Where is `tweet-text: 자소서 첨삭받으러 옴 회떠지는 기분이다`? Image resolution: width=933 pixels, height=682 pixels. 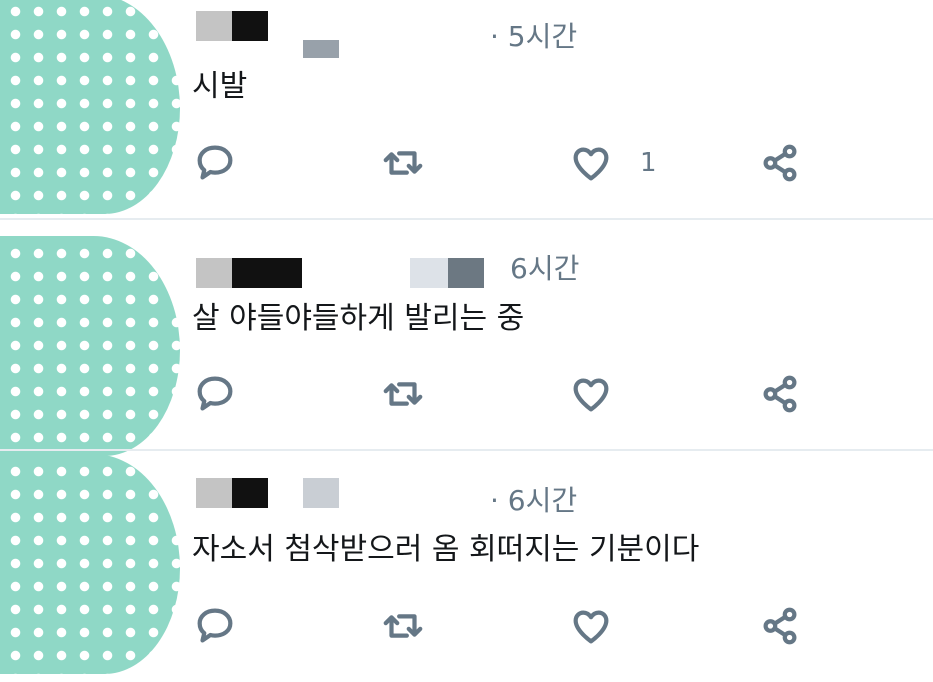 tweet-text: 자소서 첨삭받으러 옴 회떠지는 기분이다 is located at coordinates (446, 549).